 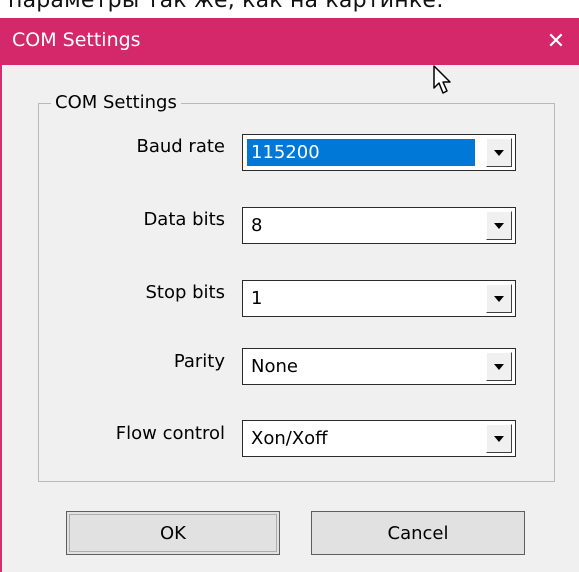 I want to click on data-bits-dropdown-button, so click(x=499, y=225).